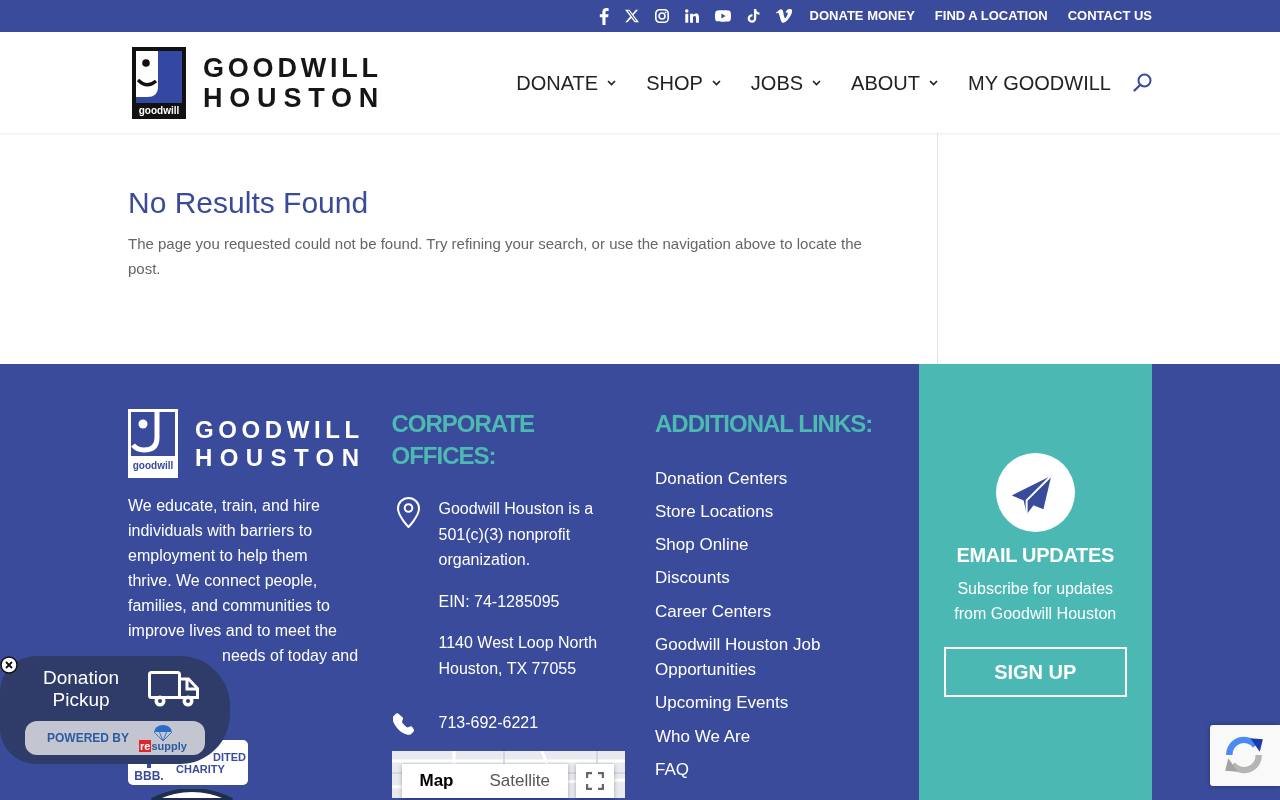 Image resolution: width=1280 pixels, height=800 pixels. I want to click on map-view-tab: Map, so click(436, 781).